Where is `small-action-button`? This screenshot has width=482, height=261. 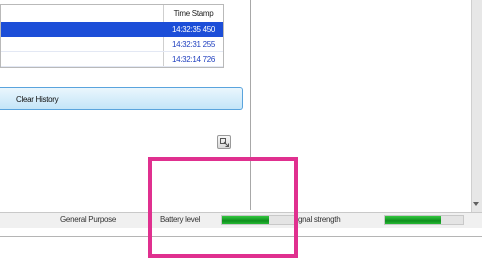
small-action-button is located at coordinates (224, 142).